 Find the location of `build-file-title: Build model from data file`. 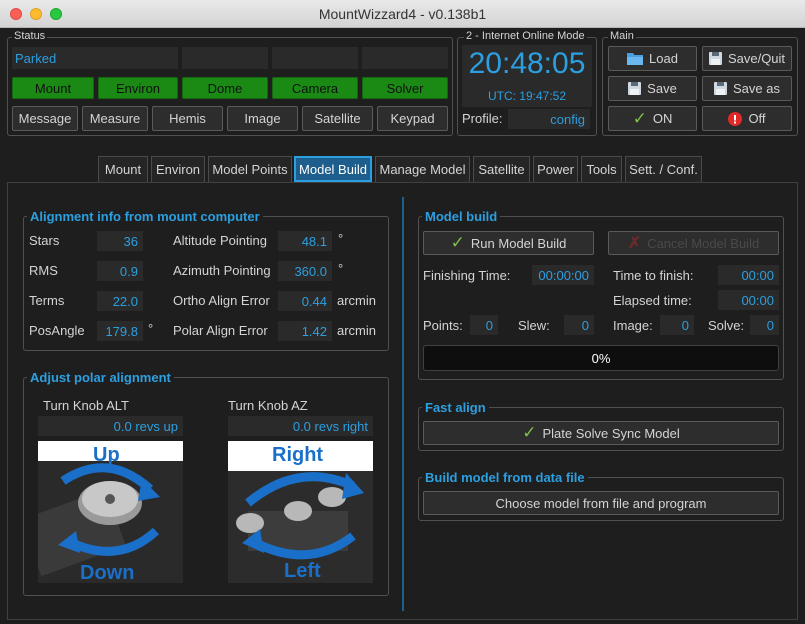

build-file-title: Build model from data file is located at coordinates (505, 477).